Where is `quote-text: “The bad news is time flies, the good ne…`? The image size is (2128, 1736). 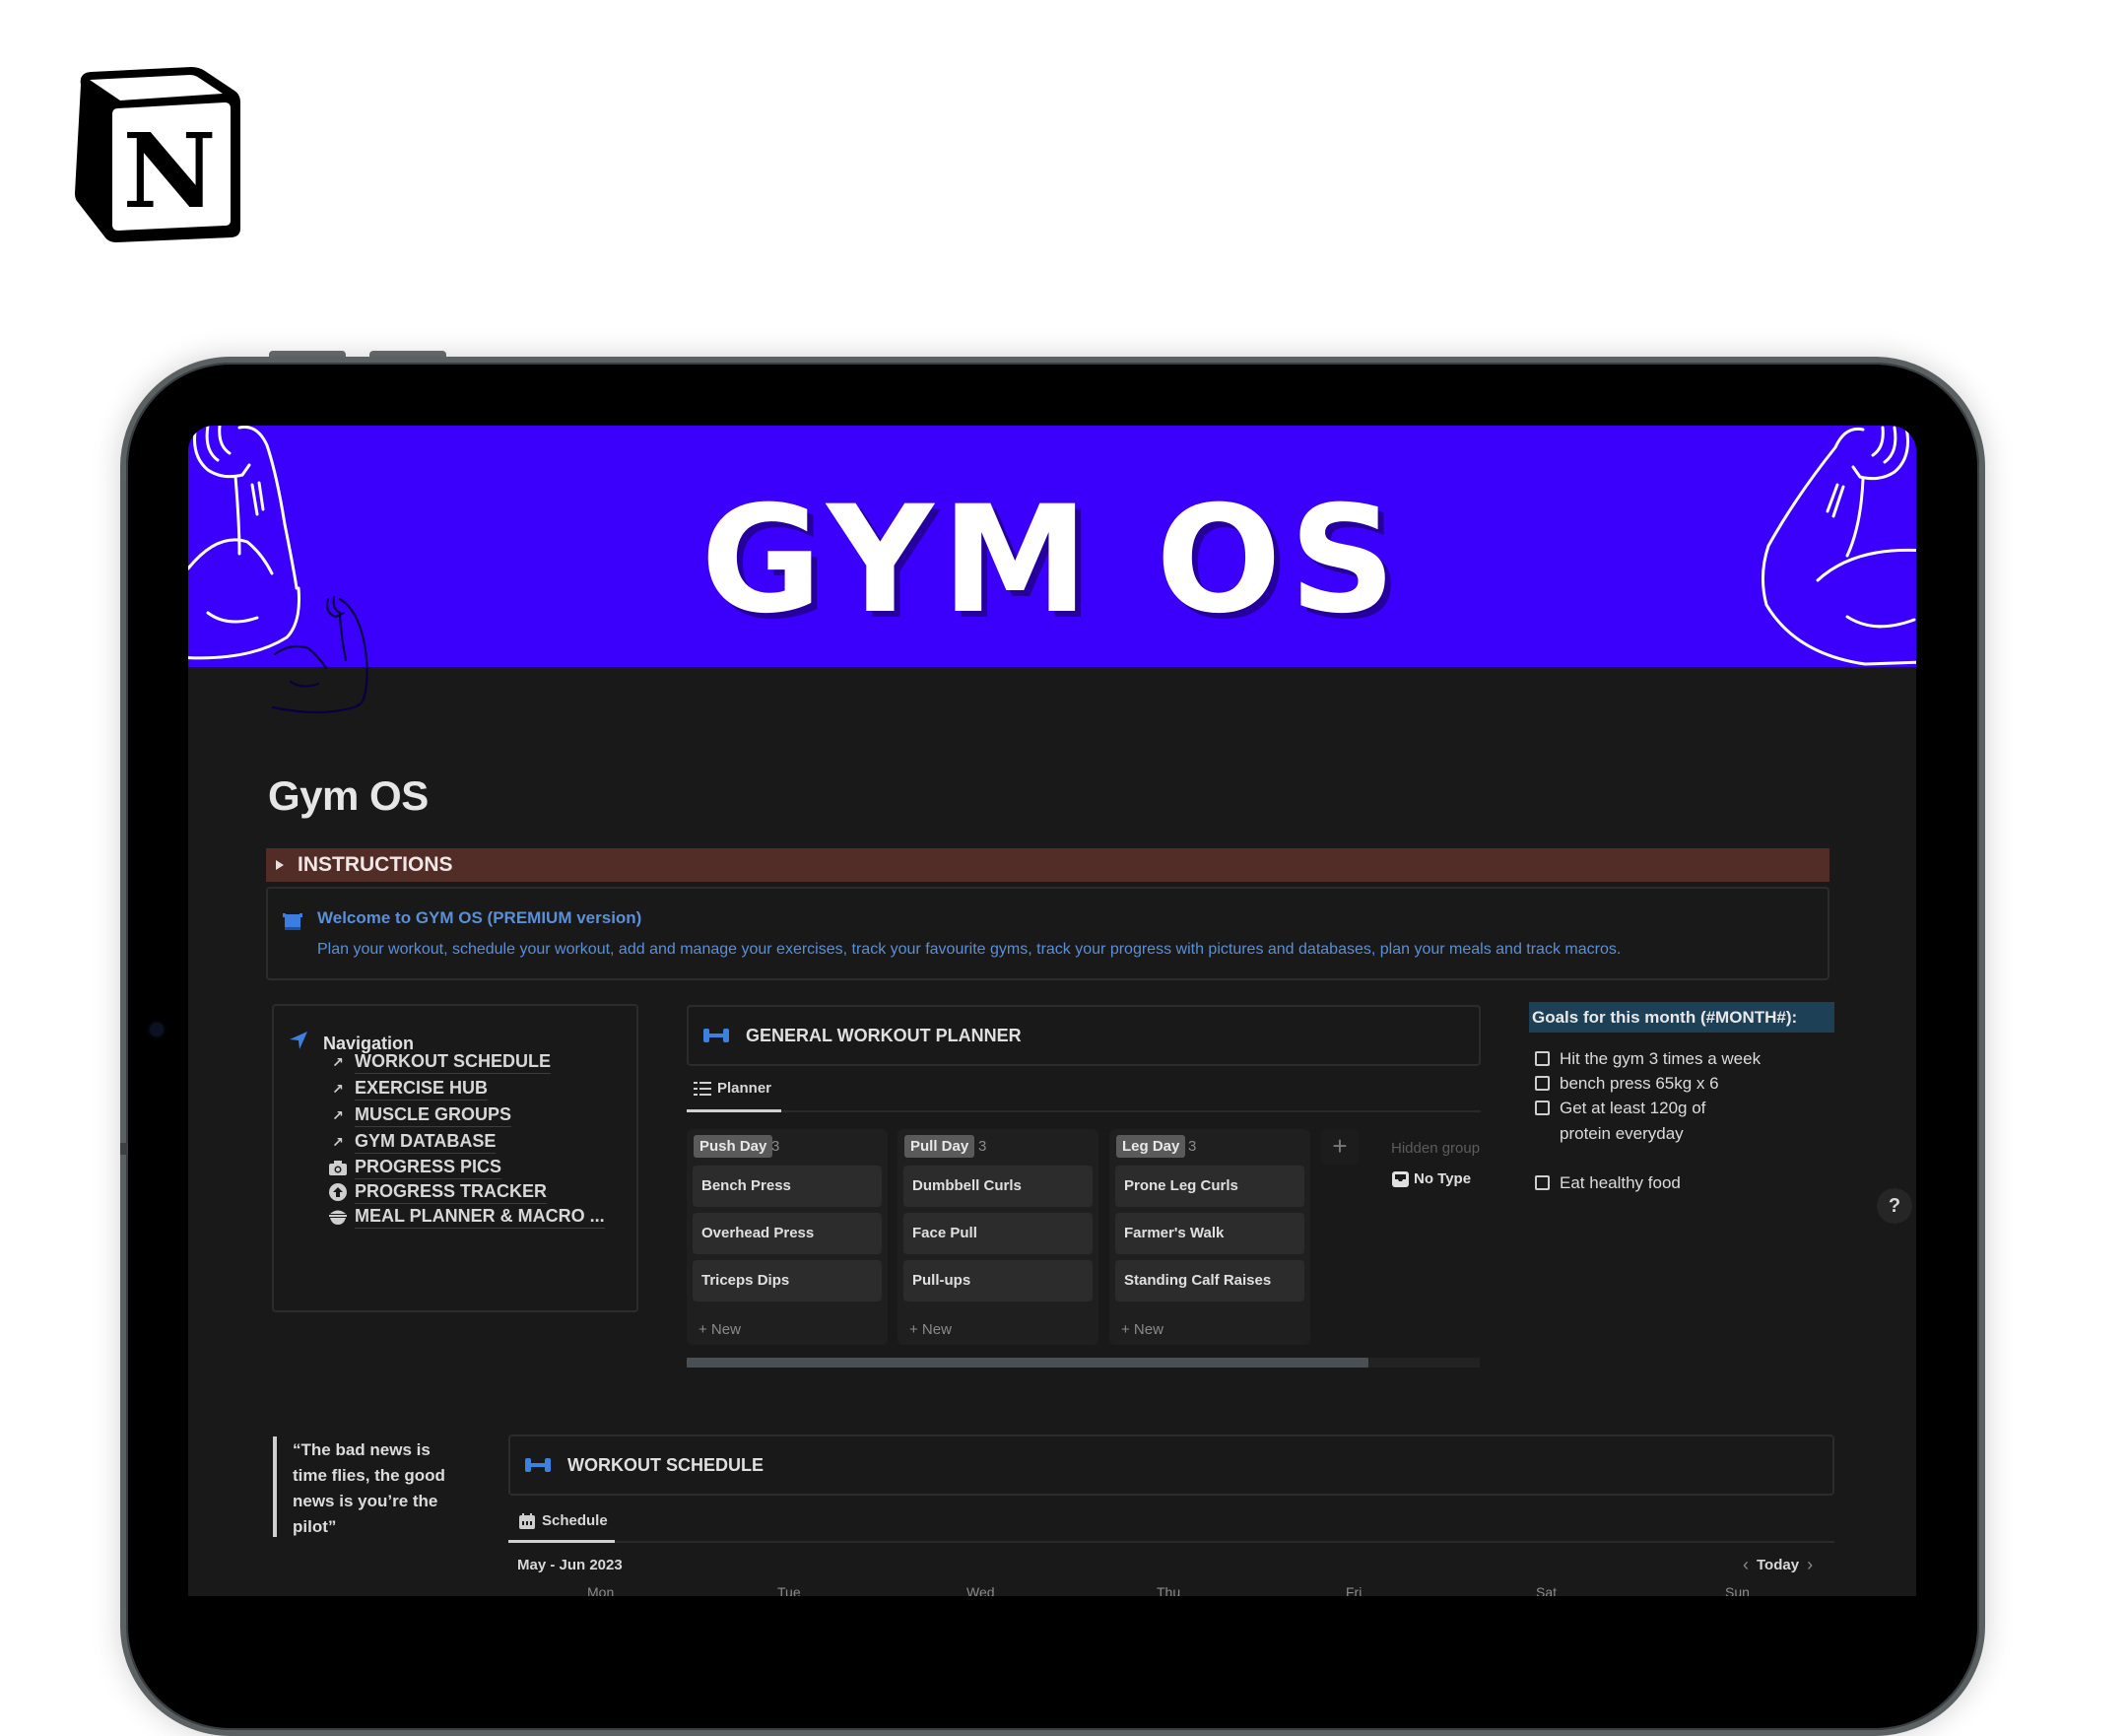 quote-text: “The bad news is time flies, the good ne… is located at coordinates (369, 1488).